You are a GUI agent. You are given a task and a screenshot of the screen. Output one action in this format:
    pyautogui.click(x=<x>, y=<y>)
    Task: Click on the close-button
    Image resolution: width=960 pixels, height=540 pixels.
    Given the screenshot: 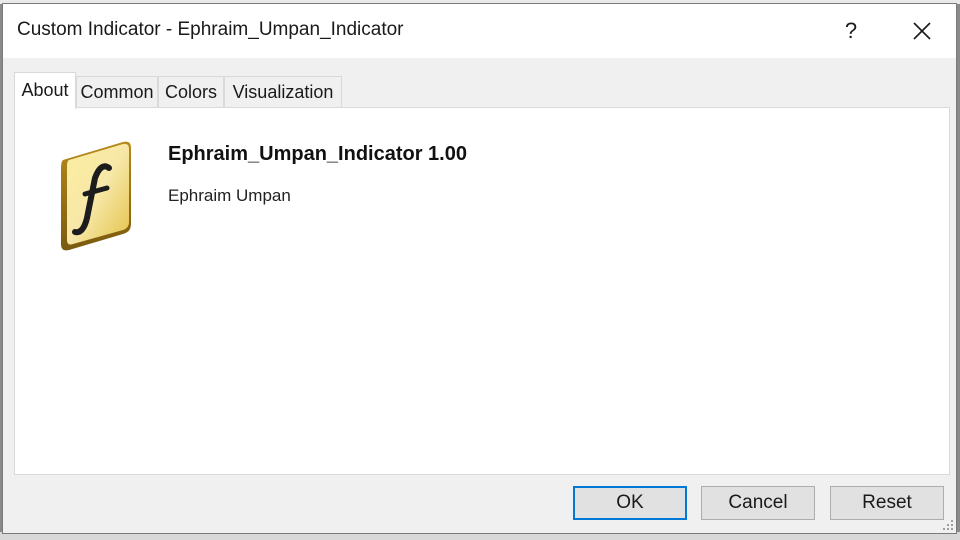 What is the action you would take?
    pyautogui.click(x=922, y=31)
    